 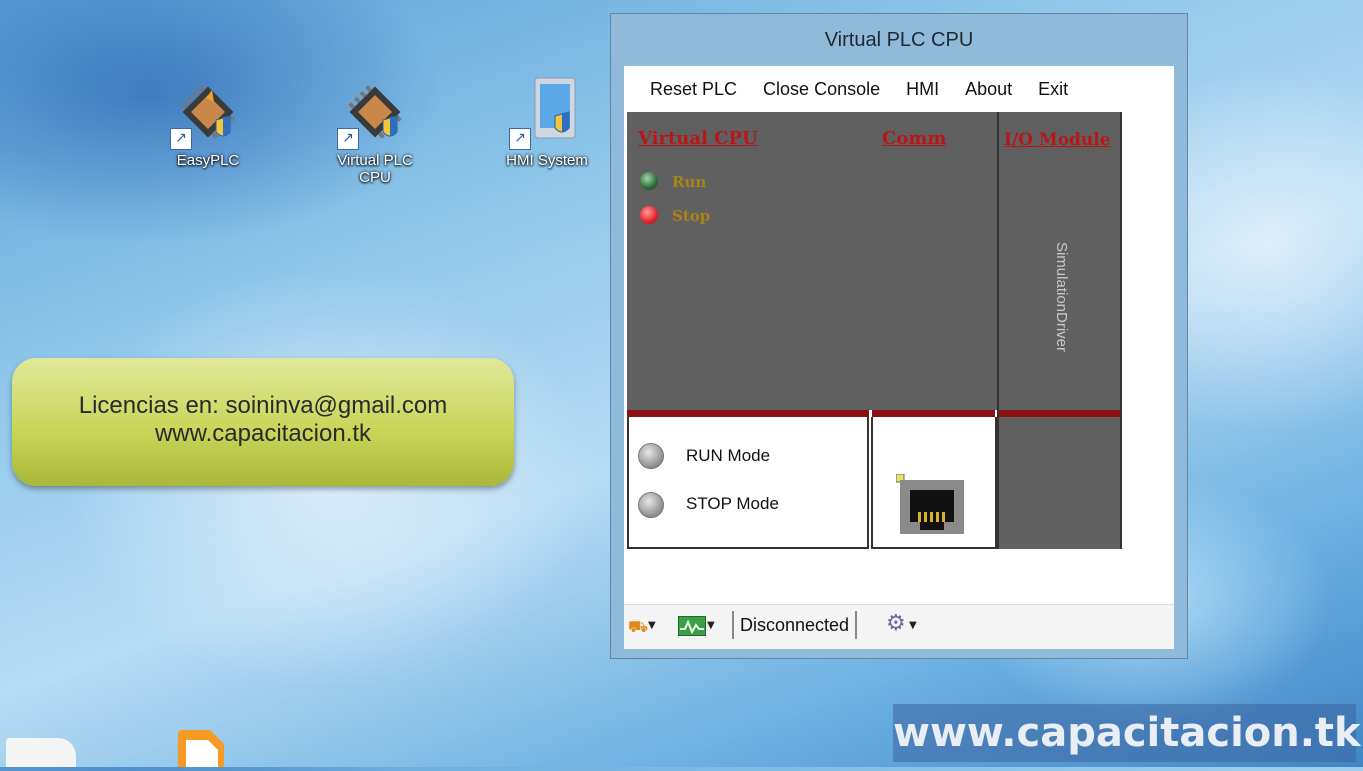 I want to click on window-title: Virtual PLC CPU, so click(x=899, y=40).